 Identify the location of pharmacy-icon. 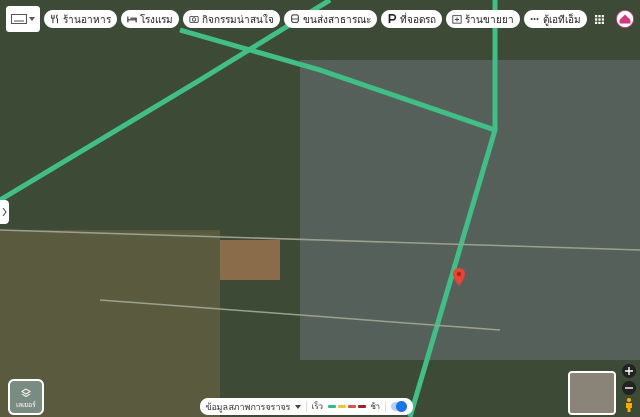
(457, 19).